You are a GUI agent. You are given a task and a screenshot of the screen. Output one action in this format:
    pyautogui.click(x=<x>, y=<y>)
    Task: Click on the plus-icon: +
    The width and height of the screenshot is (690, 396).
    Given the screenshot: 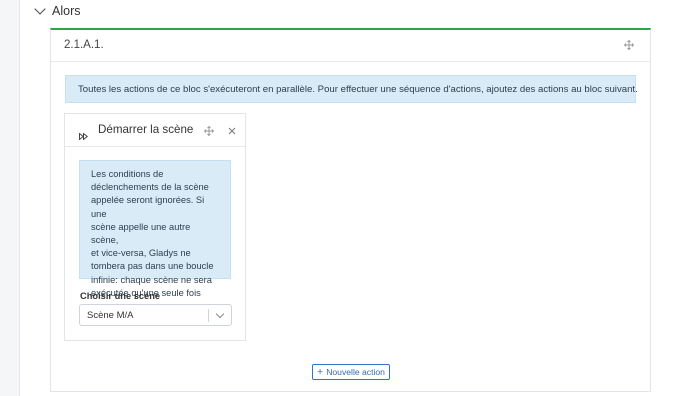 What is the action you would take?
    pyautogui.click(x=320, y=372)
    